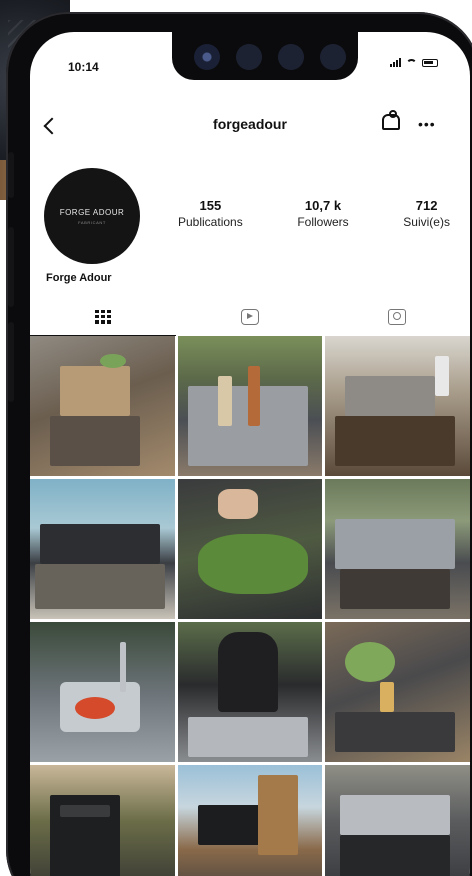 This screenshot has height=876, width=472. I want to click on tab-reels, so click(250, 317).